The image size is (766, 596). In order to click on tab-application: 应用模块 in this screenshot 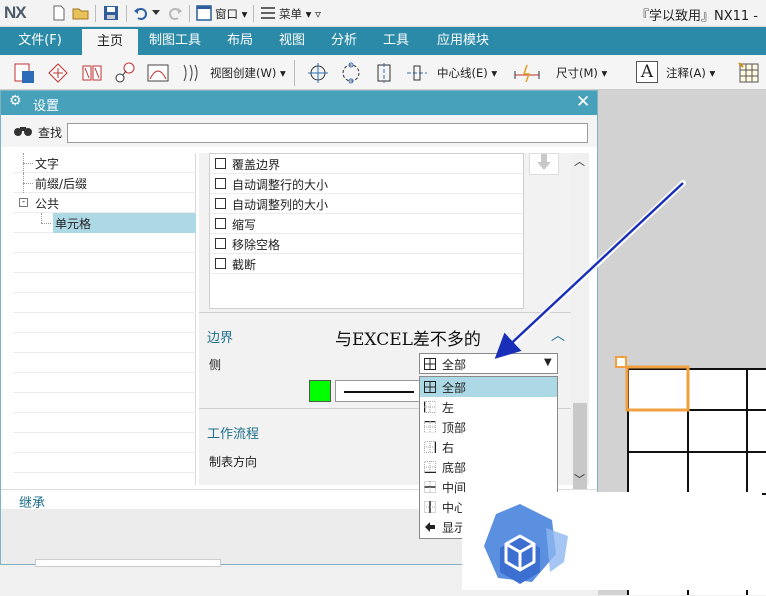, I will do `click(463, 41)`.